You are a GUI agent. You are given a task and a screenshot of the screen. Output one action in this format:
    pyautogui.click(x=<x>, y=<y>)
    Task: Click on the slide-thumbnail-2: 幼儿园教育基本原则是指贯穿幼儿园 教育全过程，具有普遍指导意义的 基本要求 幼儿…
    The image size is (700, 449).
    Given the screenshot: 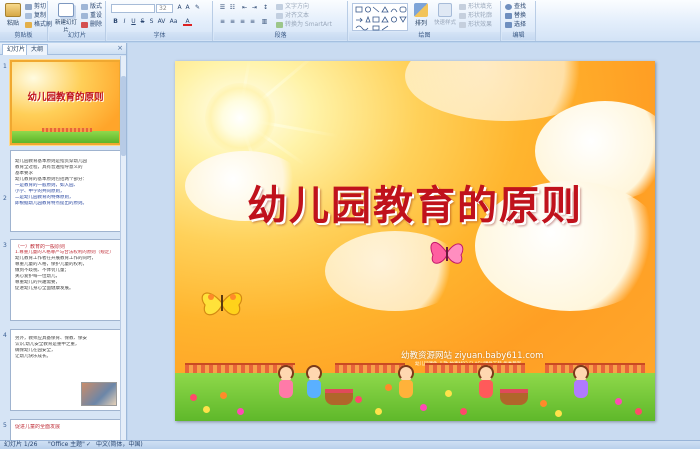 What is the action you would take?
    pyautogui.click(x=65, y=191)
    